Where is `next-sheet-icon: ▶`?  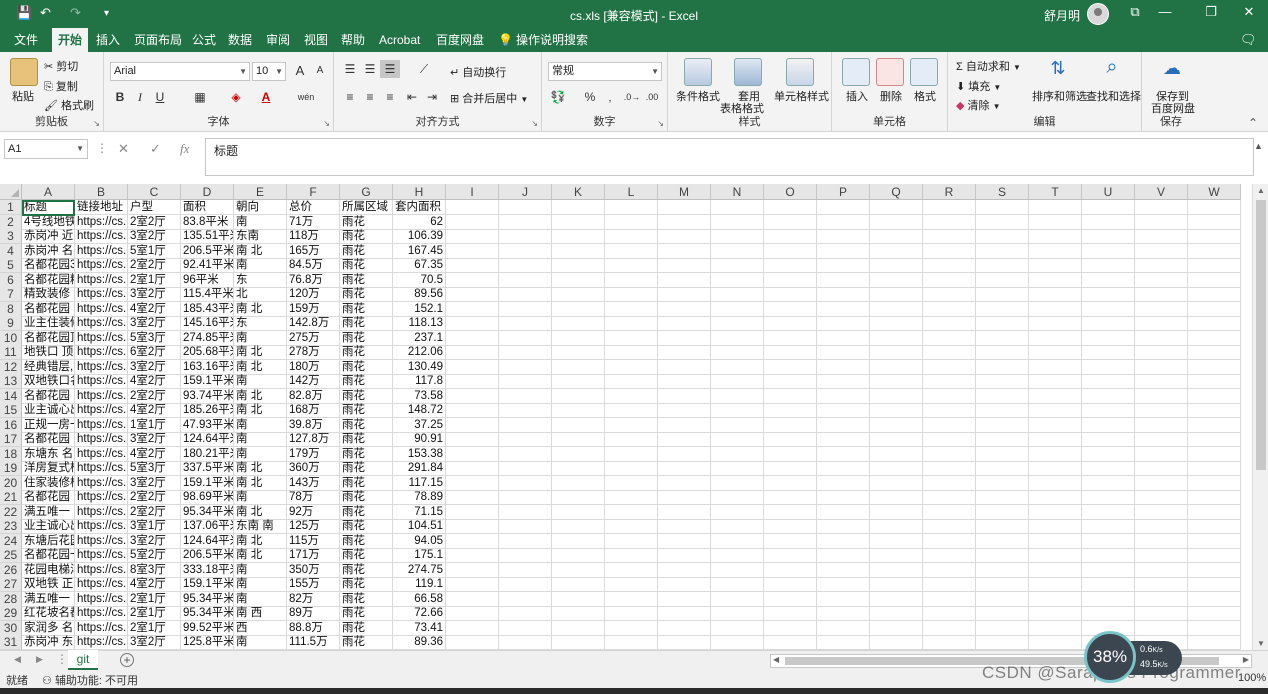
next-sheet-icon: ▶ is located at coordinates (39, 659).